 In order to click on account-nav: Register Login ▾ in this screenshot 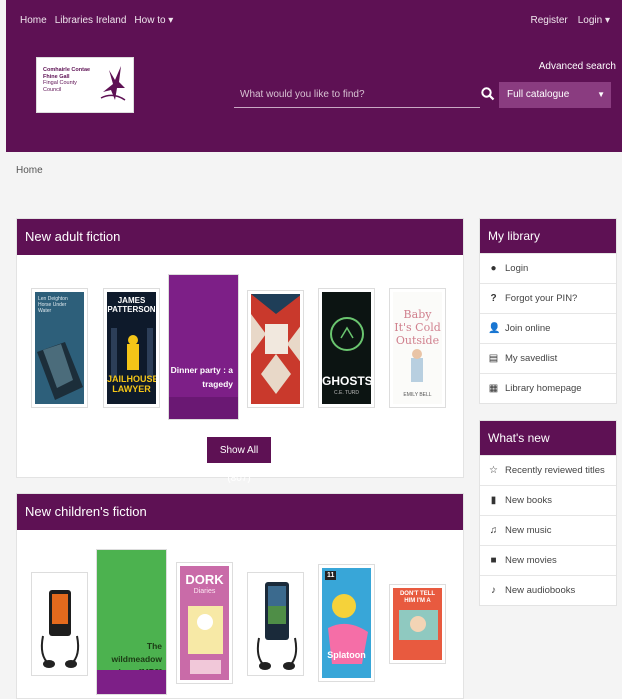, I will do `click(570, 20)`.